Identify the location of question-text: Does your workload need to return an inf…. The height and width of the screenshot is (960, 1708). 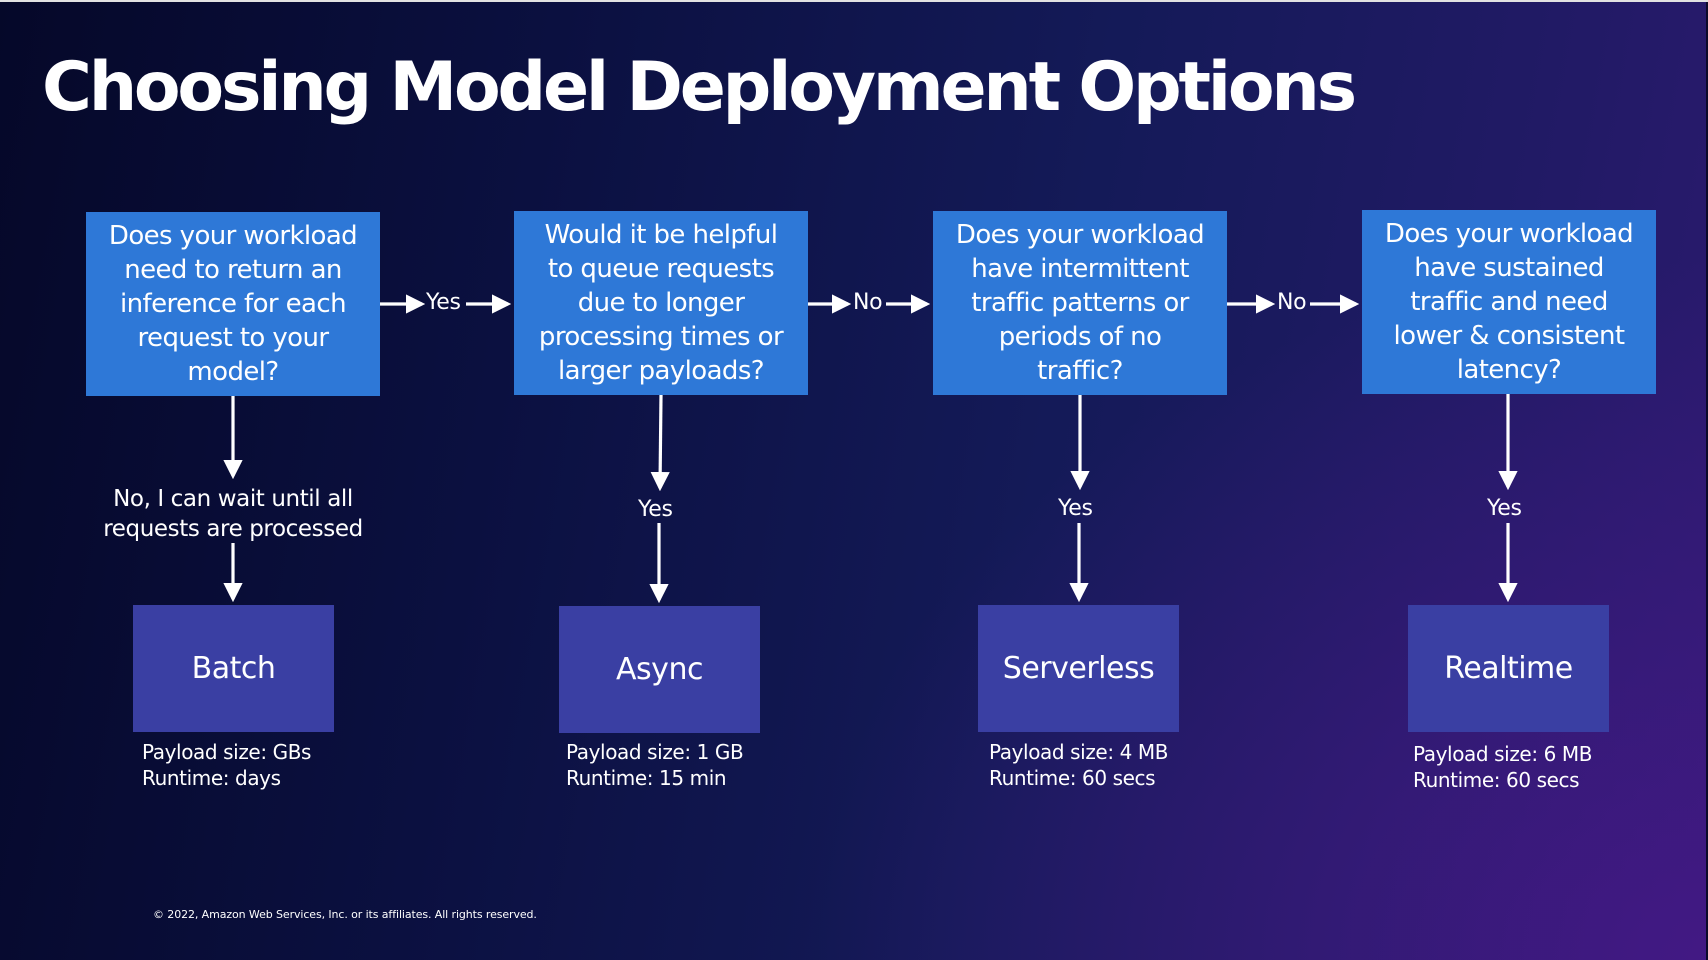
(233, 304).